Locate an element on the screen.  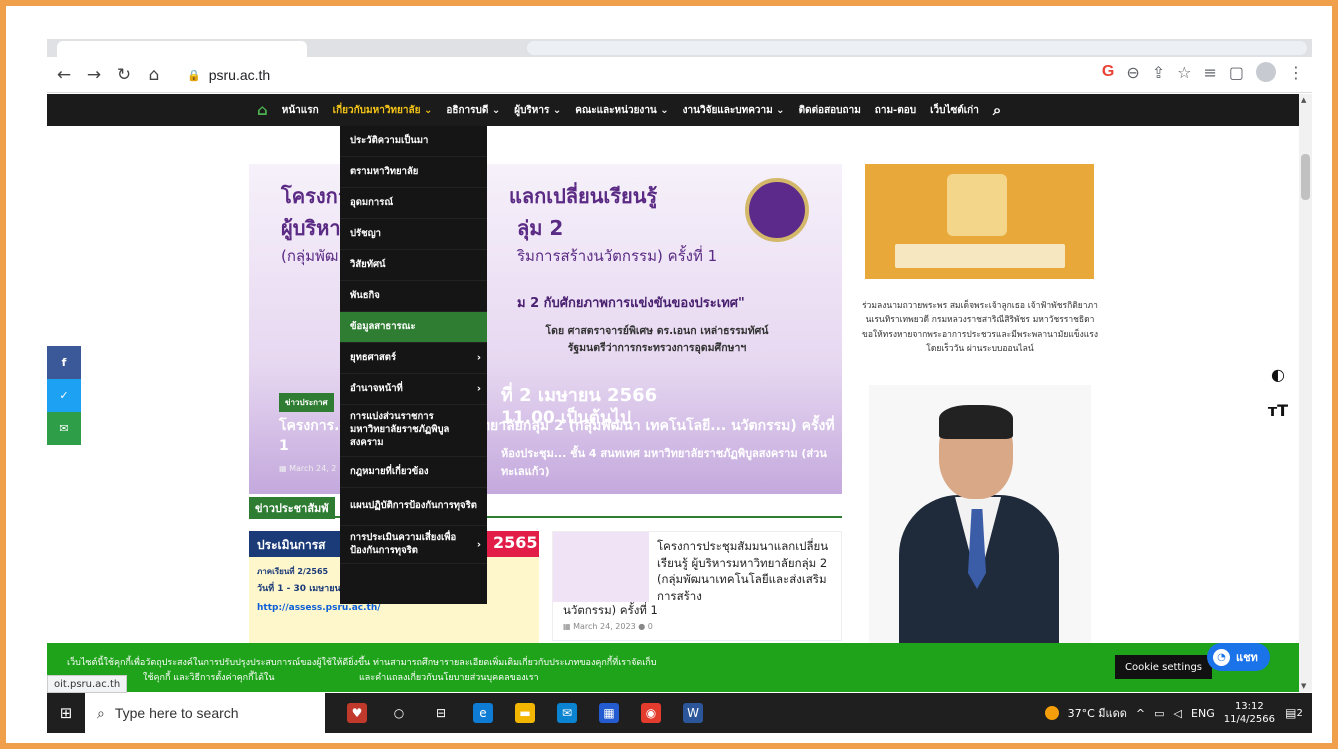
news-tag: ข่าวประกาศ is located at coordinates (306, 402).